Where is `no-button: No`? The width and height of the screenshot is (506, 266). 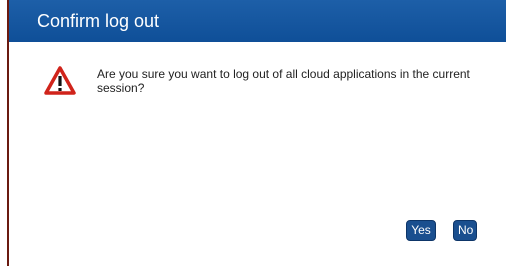
no-button: No is located at coordinates (465, 230).